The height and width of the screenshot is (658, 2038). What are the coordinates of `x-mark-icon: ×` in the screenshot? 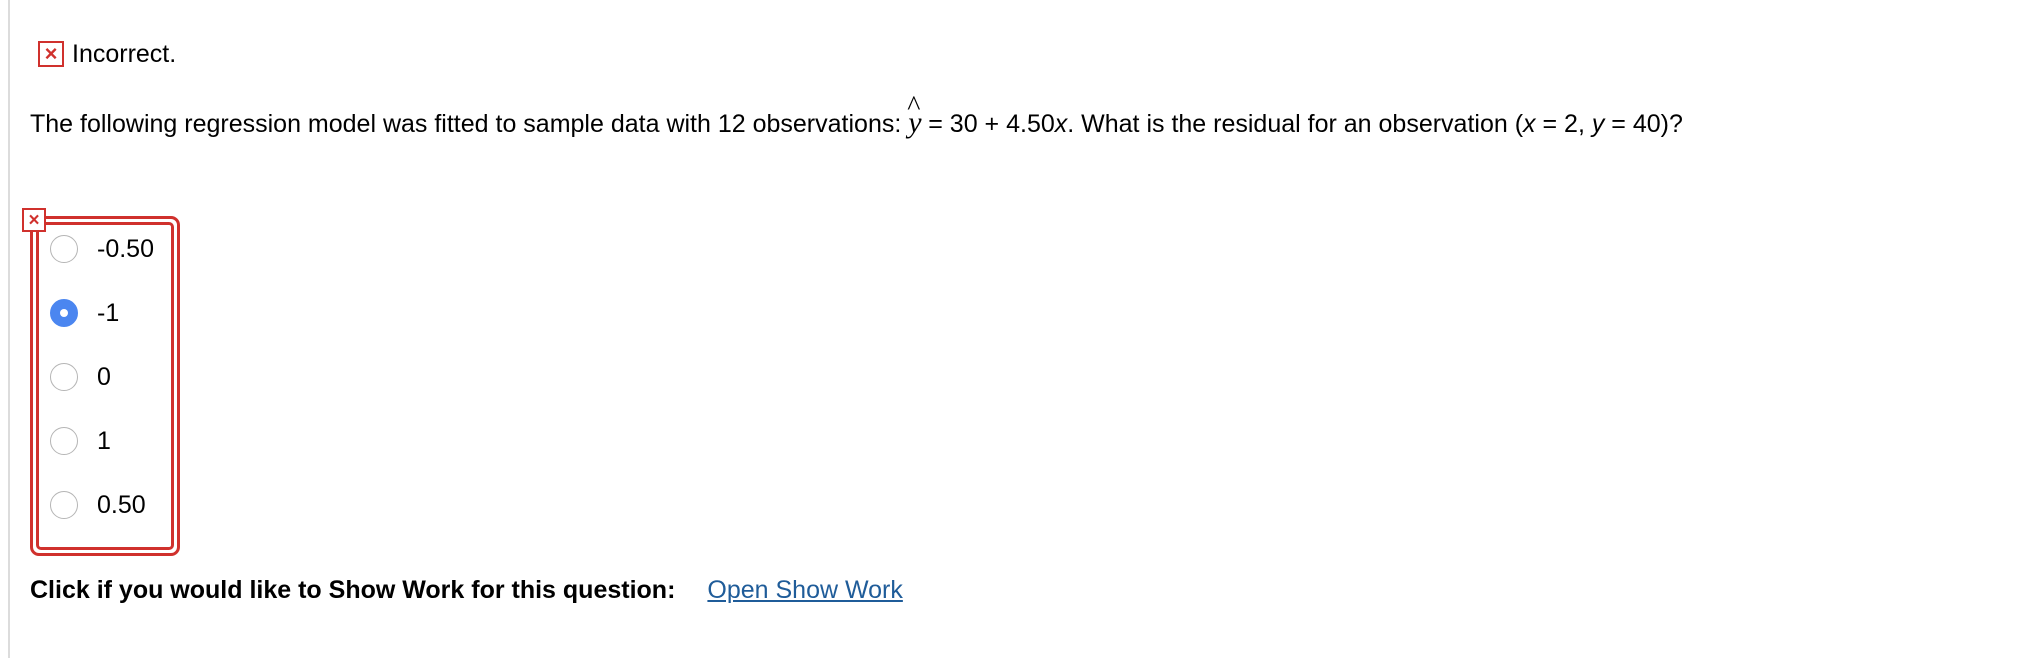 It's located at (51, 54).